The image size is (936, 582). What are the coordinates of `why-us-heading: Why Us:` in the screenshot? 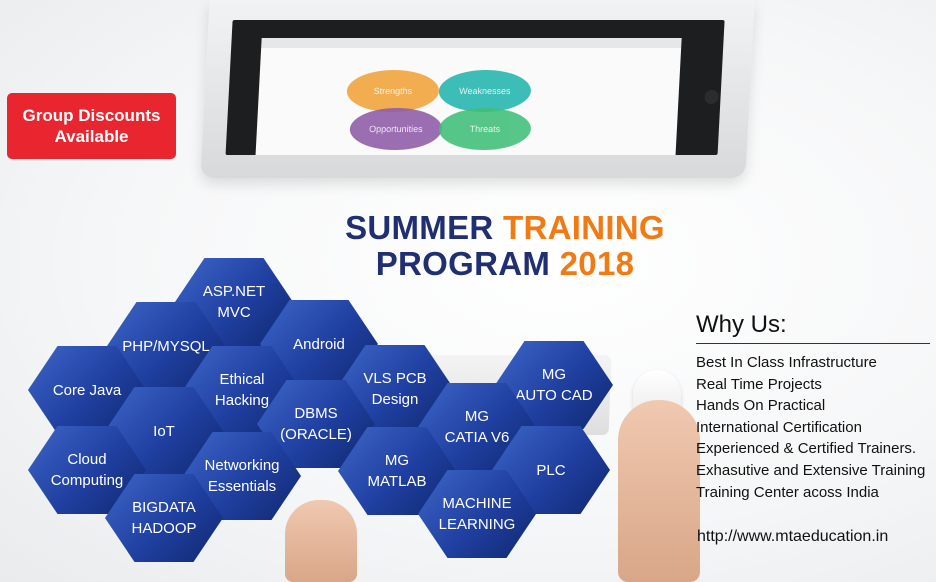 It's located at (741, 324).